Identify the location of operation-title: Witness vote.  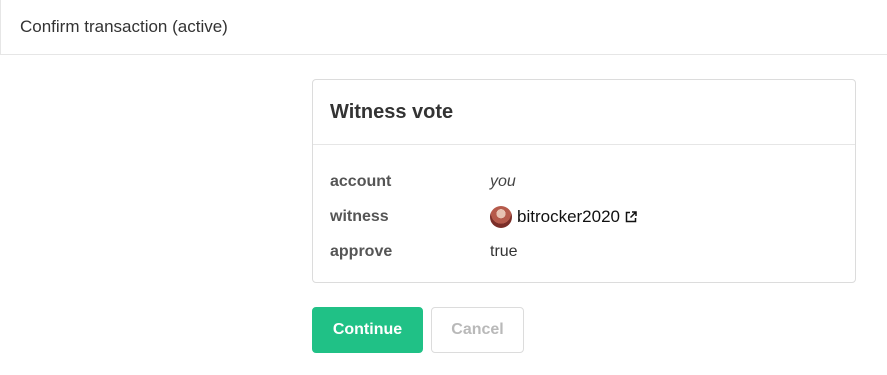
(584, 112).